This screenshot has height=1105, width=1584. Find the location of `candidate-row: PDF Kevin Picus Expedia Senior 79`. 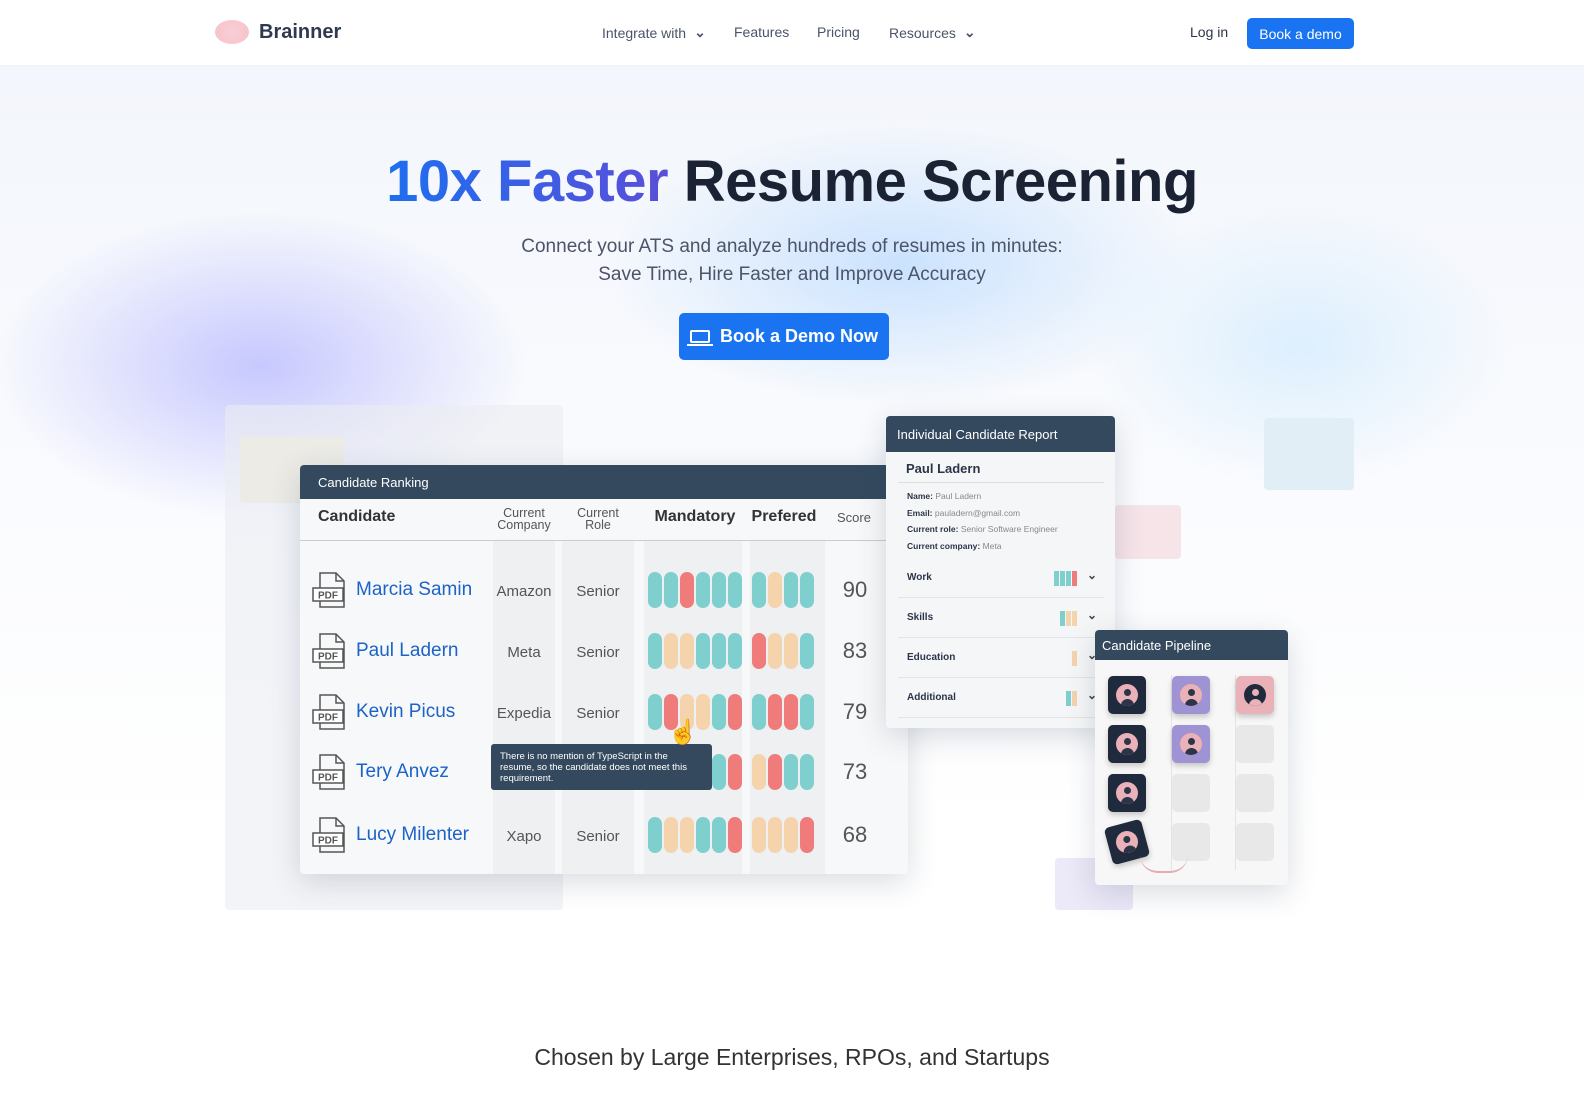

candidate-row: PDF Kevin Picus Expedia Senior 79 is located at coordinates (604, 712).